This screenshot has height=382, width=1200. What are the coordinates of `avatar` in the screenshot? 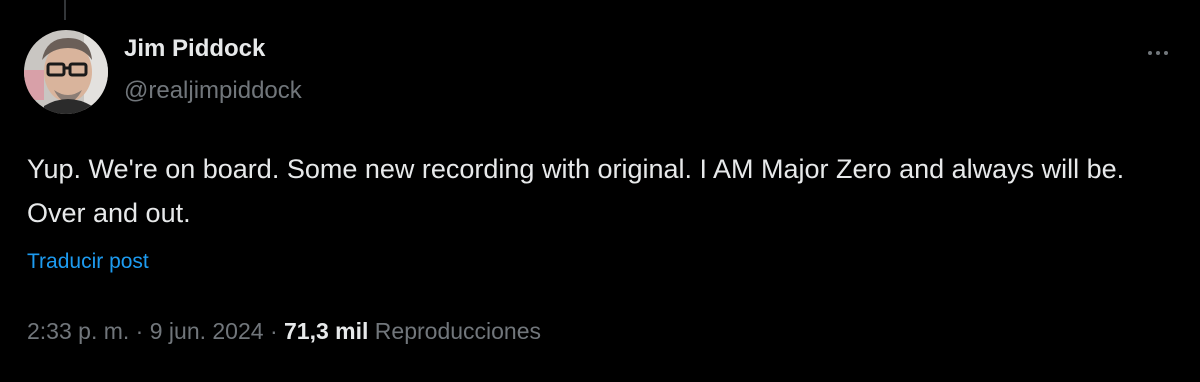 It's located at (66, 72).